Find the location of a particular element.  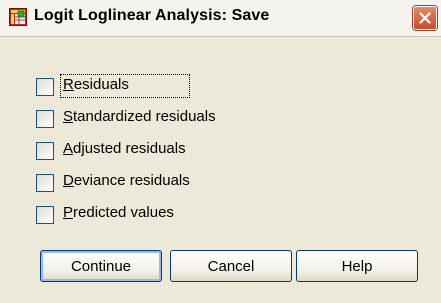

deviance-residuals-checkbox is located at coordinates (45, 183).